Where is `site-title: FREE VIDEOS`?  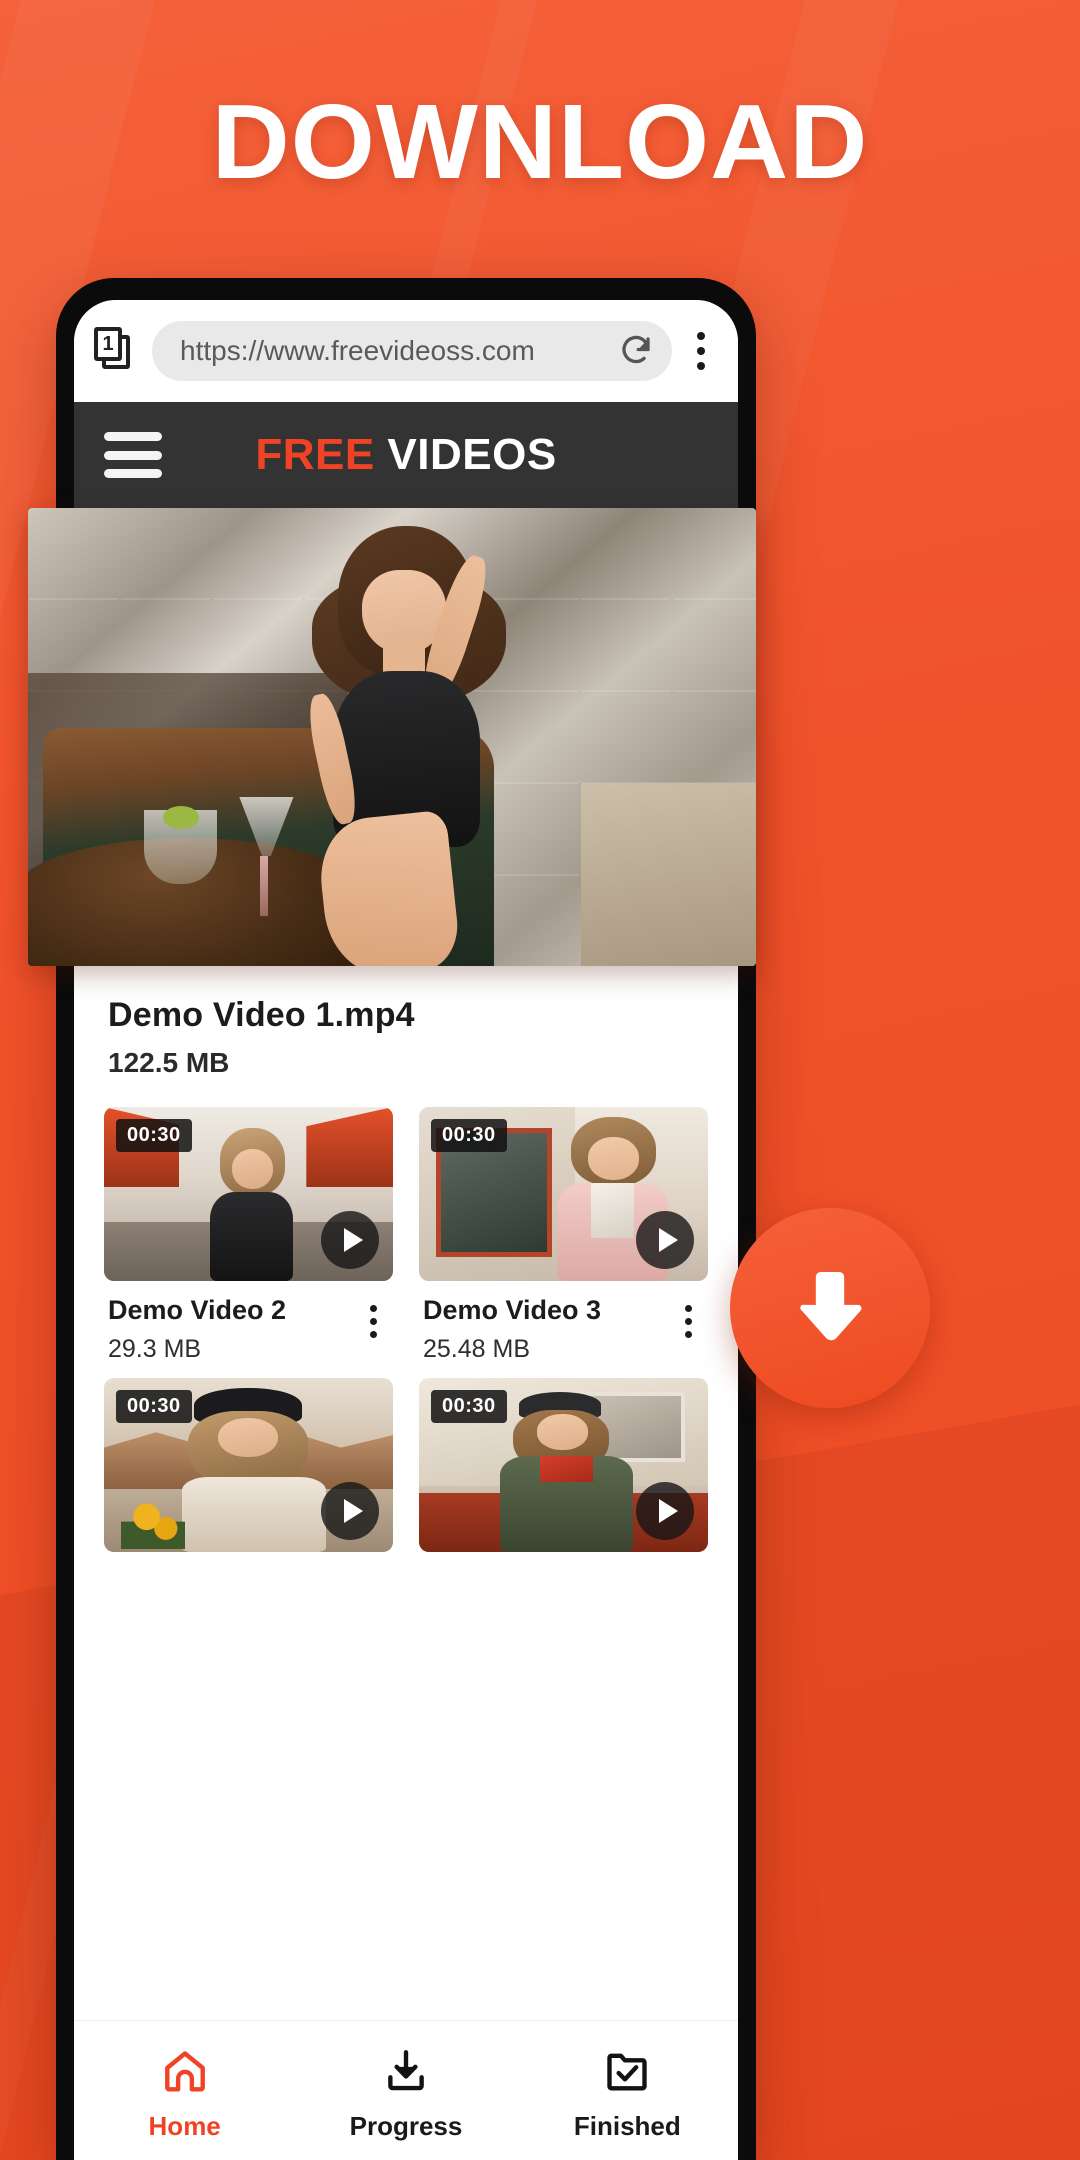 site-title: FREE VIDEOS is located at coordinates (406, 455).